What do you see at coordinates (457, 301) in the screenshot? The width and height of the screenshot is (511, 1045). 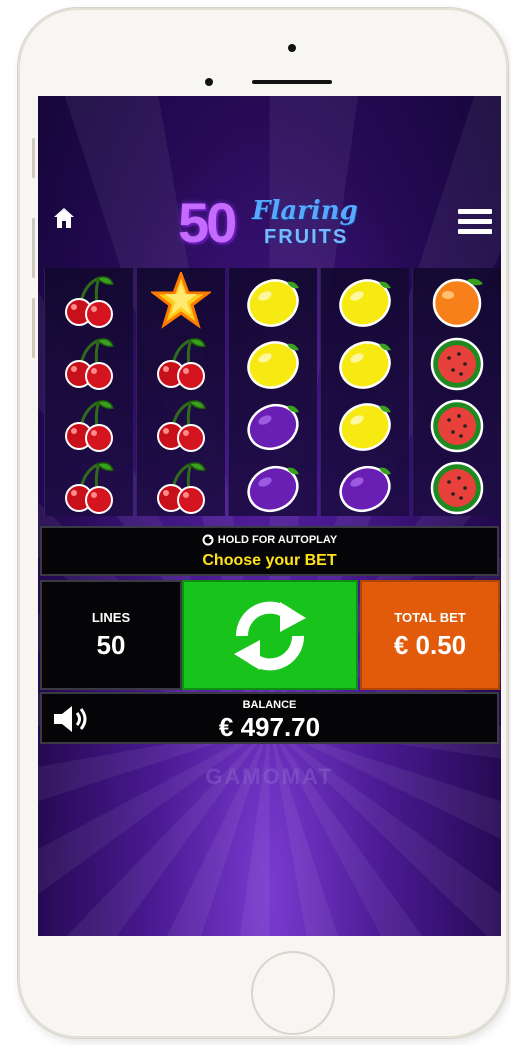 I see `orange-icon` at bounding box center [457, 301].